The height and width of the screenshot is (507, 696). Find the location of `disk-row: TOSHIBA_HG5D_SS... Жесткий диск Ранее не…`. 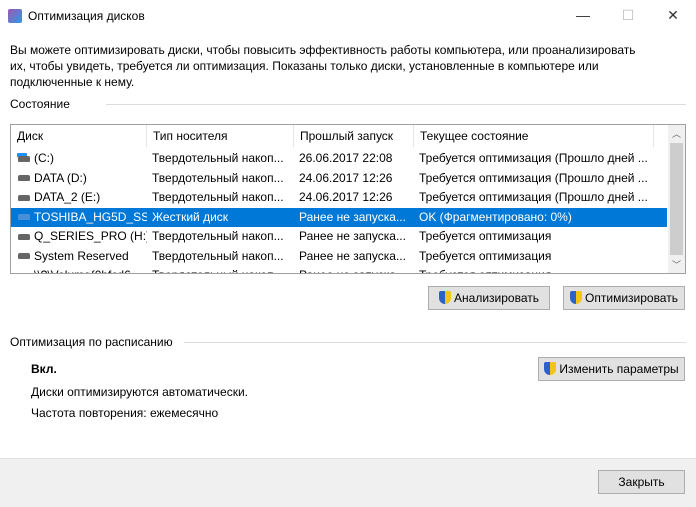

disk-row: TOSHIBA_HG5D_SS... Жесткий диск Ранее не… is located at coordinates (339, 217).